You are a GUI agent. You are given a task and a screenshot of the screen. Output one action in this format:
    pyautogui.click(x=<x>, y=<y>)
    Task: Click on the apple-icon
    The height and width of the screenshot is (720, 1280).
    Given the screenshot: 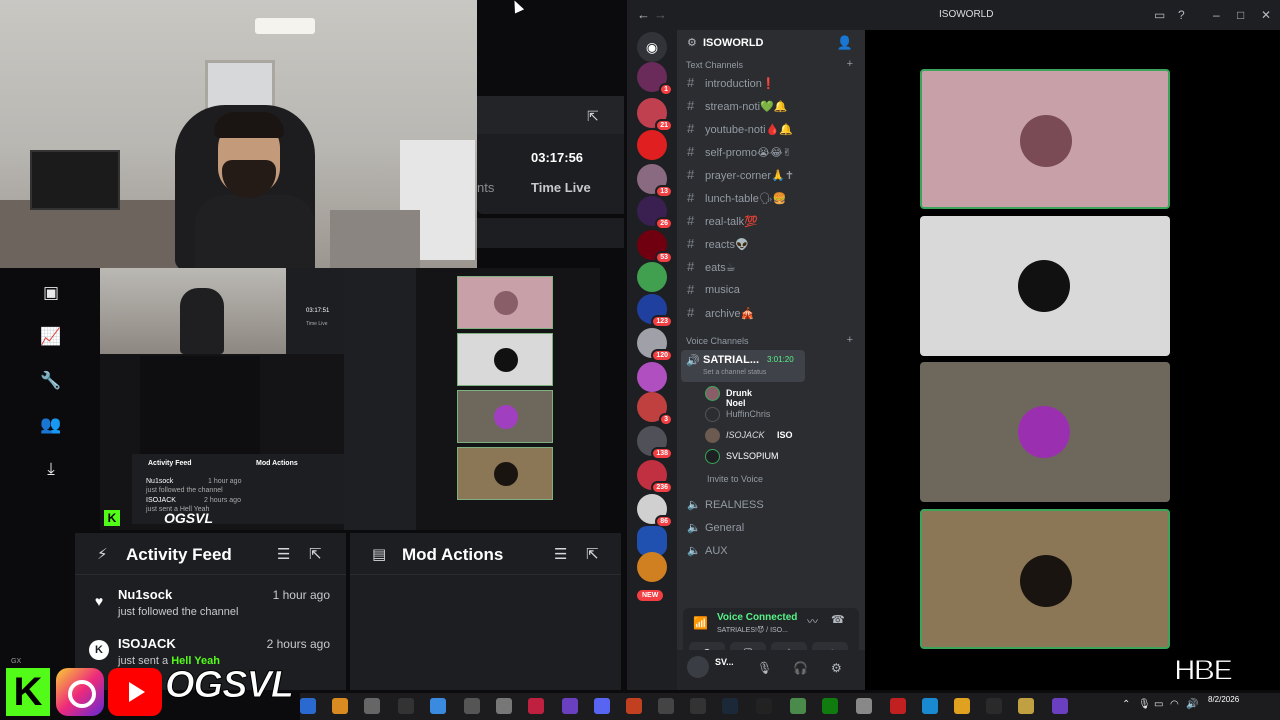 What is the action you would take?
    pyautogui.click(x=864, y=706)
    